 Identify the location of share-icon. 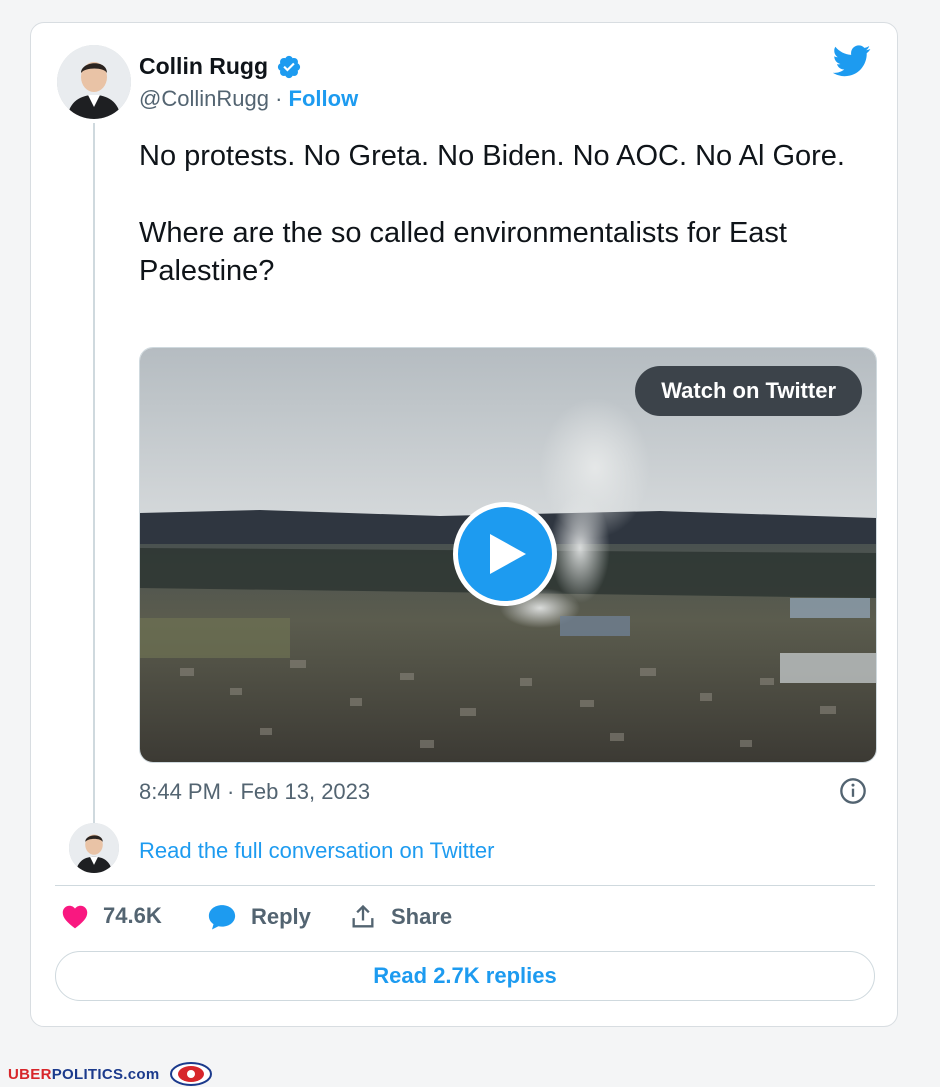
(363, 916).